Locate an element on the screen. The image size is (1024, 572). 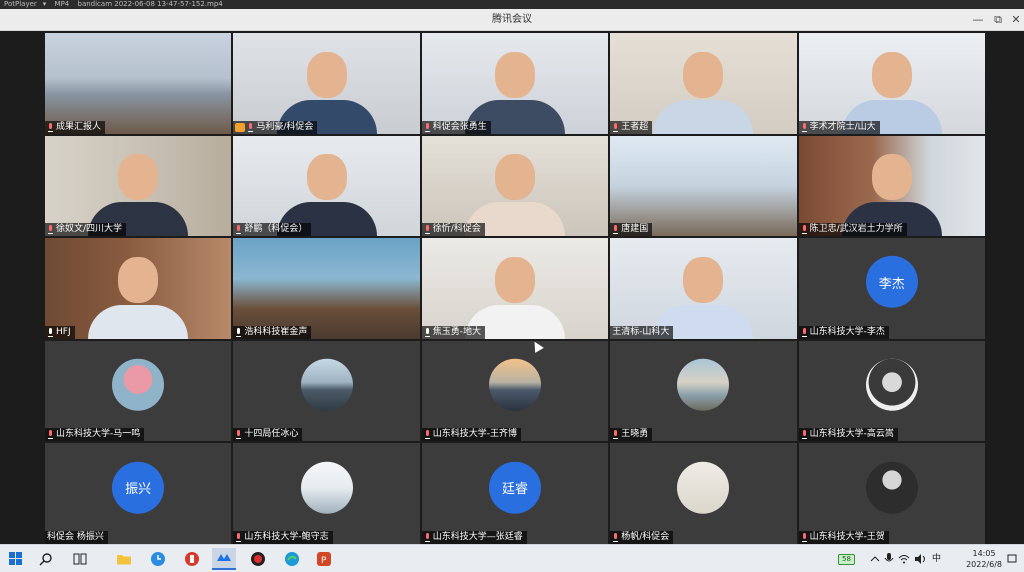
participant-name: 科促会 杨振兴 is located at coordinates (75, 536).